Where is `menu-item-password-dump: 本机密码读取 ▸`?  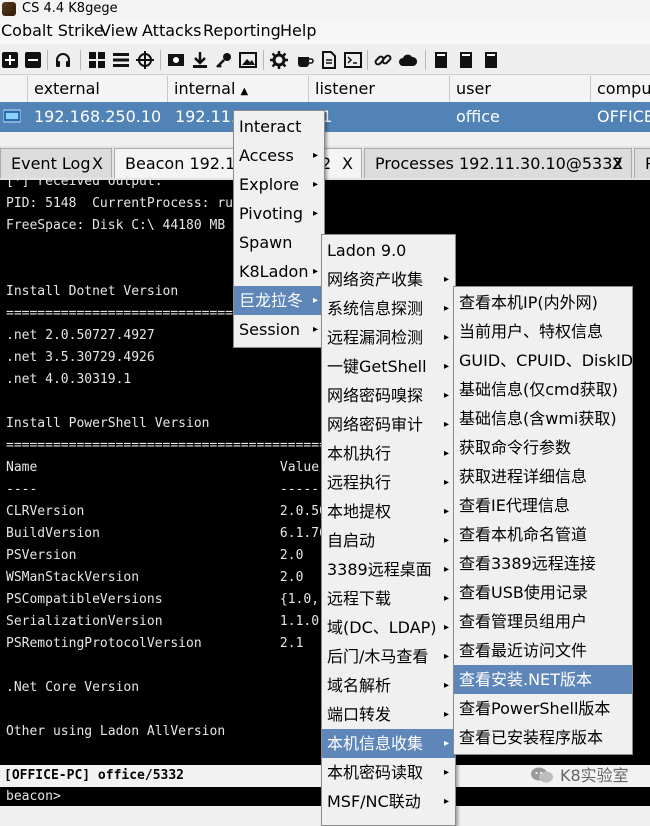
menu-item-password-dump: 本机密码读取 ▸ is located at coordinates (388, 772).